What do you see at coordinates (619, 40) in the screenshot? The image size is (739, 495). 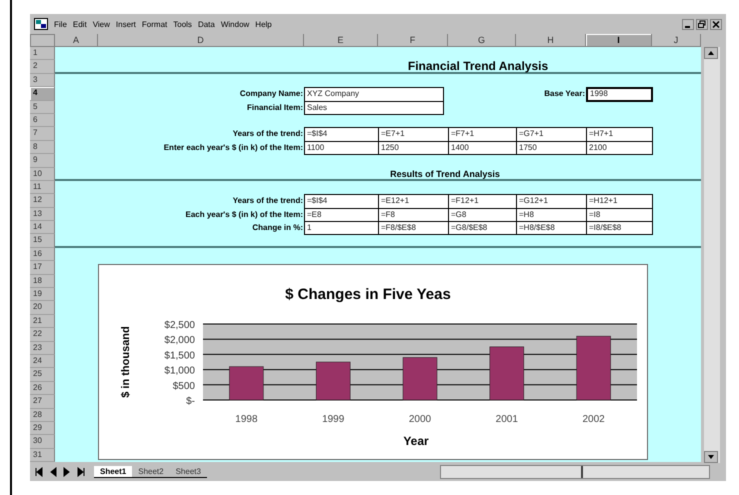 I see `column-header: I` at bounding box center [619, 40].